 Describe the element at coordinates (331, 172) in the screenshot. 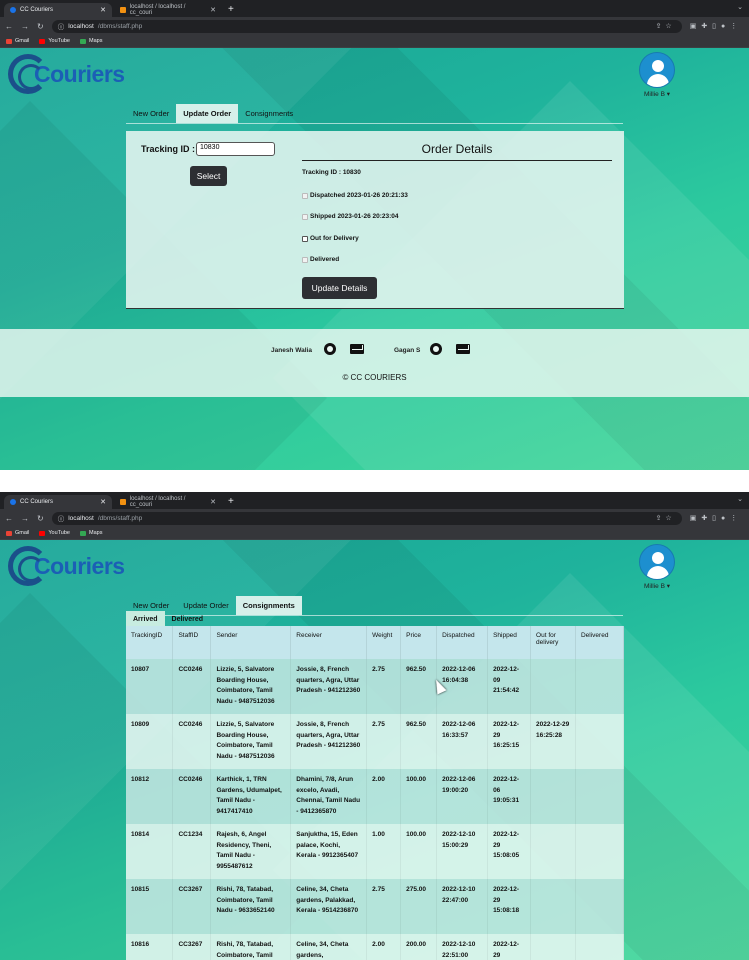

I see `order-details-tracking-id: Tracking ID : 10830` at that location.